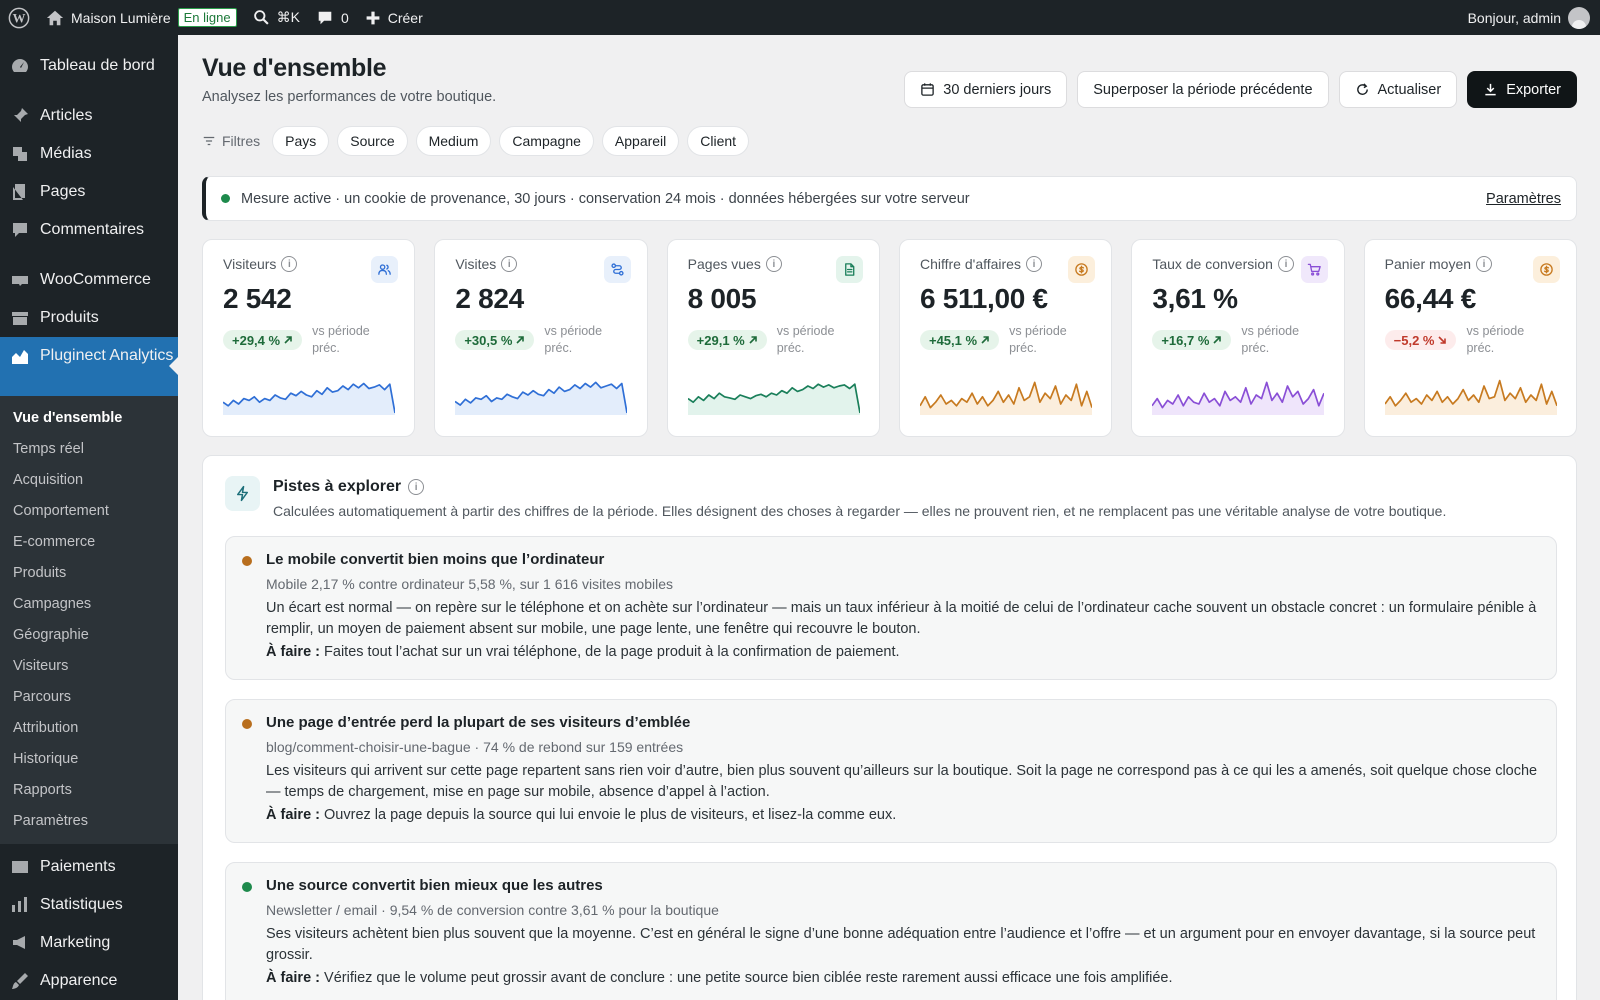 The image size is (1600, 1000). I want to click on comments-link: 0, so click(332, 17).